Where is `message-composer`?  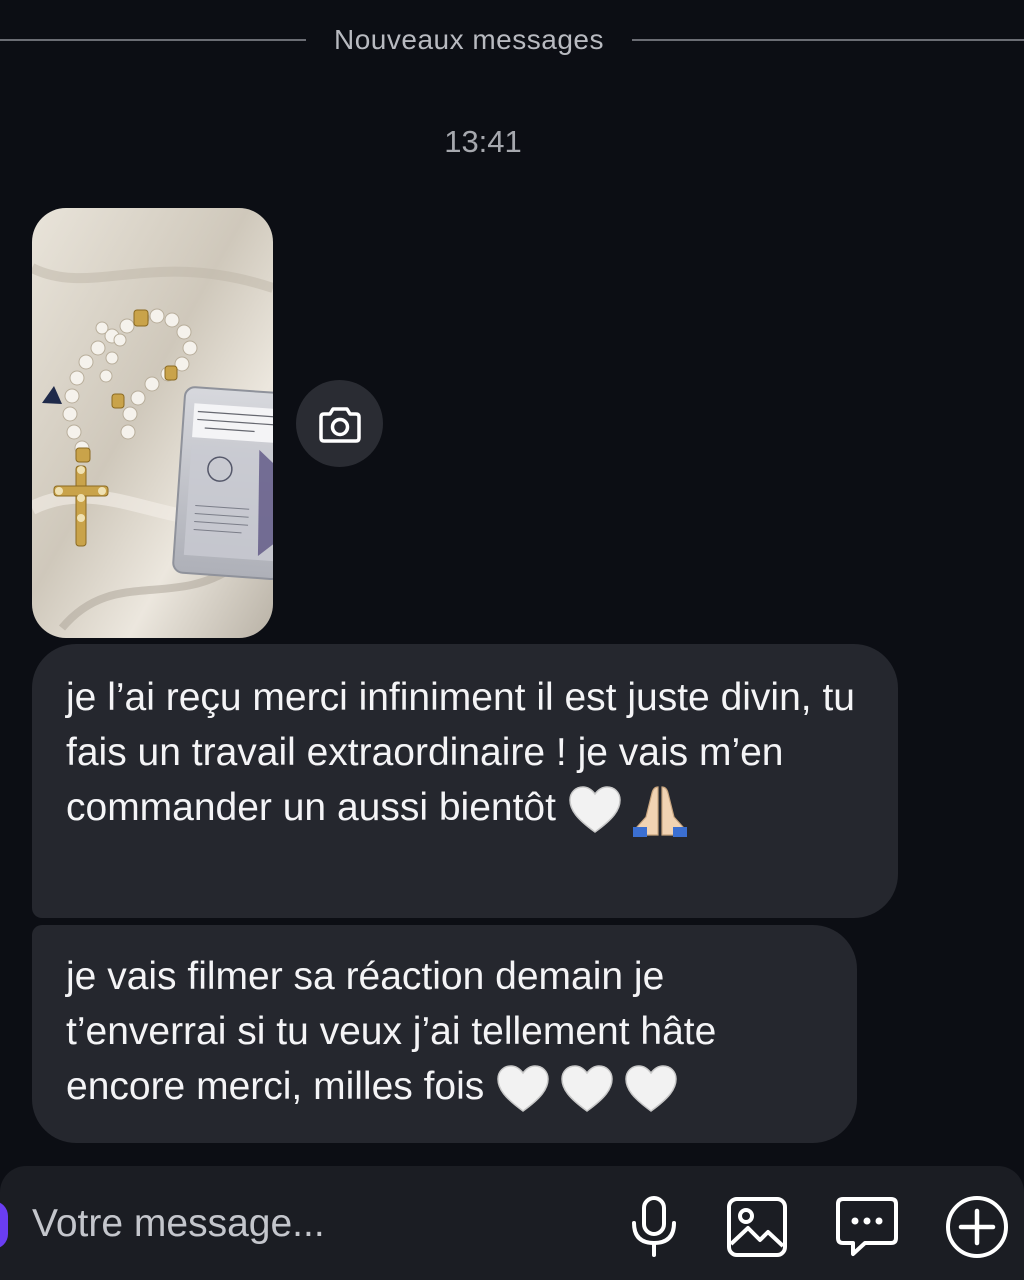
message-composer is located at coordinates (512, 1223).